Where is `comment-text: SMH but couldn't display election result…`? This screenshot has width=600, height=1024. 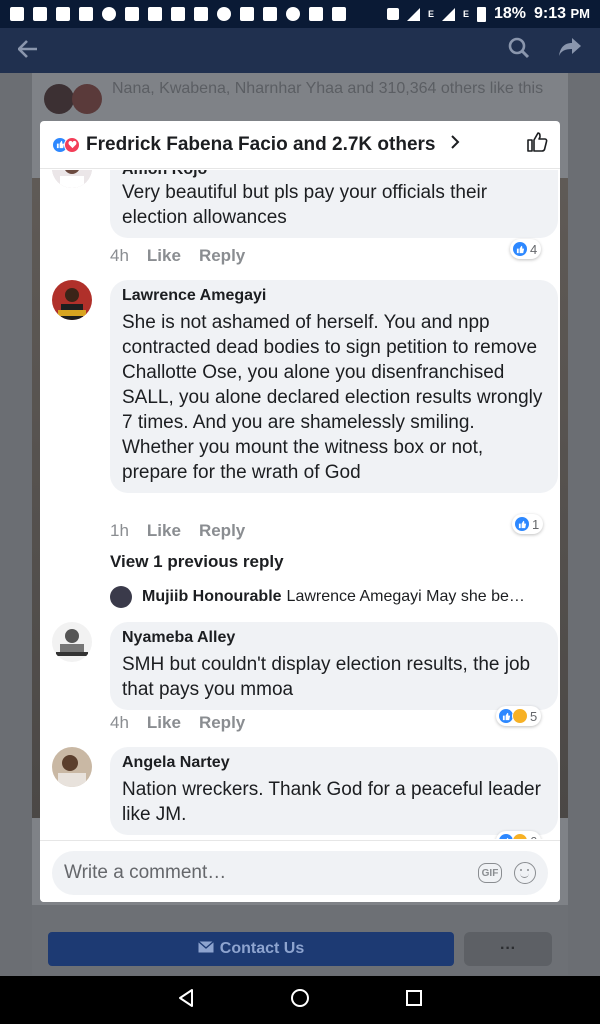 comment-text: SMH but couldn't display election result… is located at coordinates (326, 677).